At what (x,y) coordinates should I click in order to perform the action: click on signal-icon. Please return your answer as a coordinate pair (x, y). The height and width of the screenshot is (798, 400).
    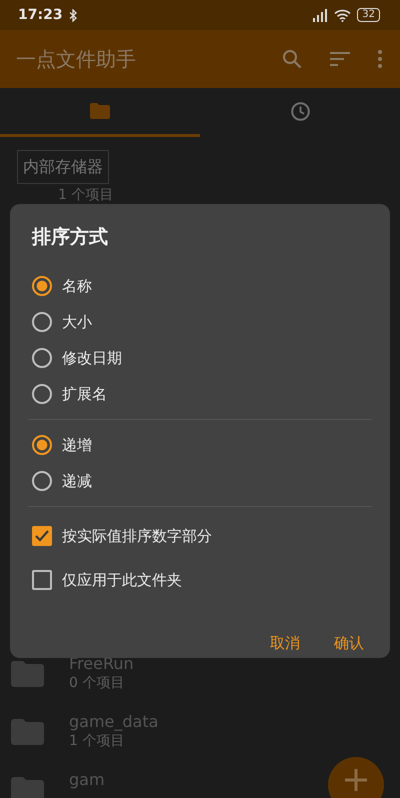
    Looking at the image, I should click on (320, 15).